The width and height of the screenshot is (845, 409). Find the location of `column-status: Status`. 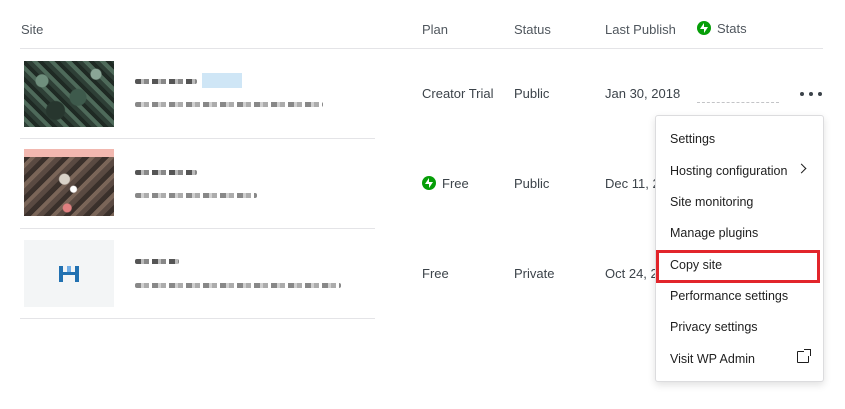

column-status: Status is located at coordinates (532, 29).